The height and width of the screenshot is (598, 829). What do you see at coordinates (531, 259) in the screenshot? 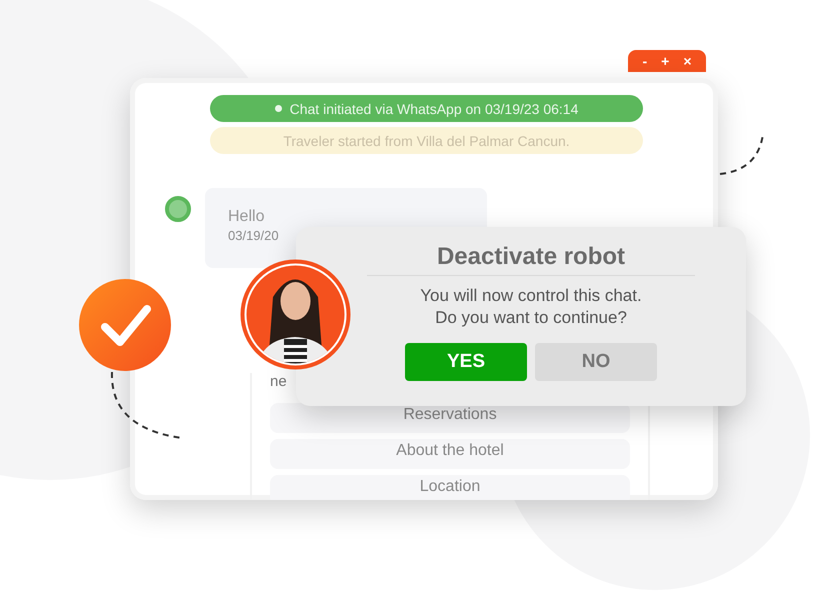
I see `dialog-title: Deactivate robot` at bounding box center [531, 259].